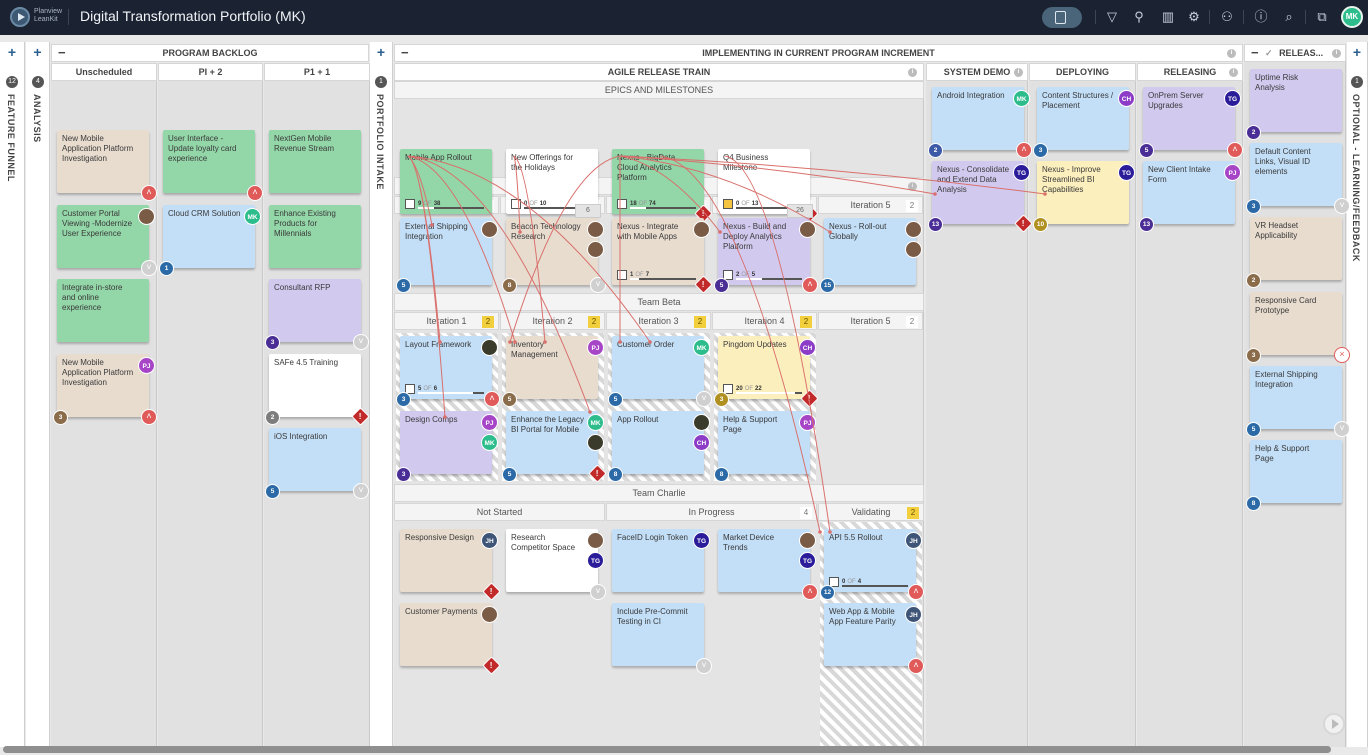 This screenshot has height=755, width=1368. What do you see at coordinates (499, 512) in the screenshot?
I see `column-header: Not Started` at bounding box center [499, 512].